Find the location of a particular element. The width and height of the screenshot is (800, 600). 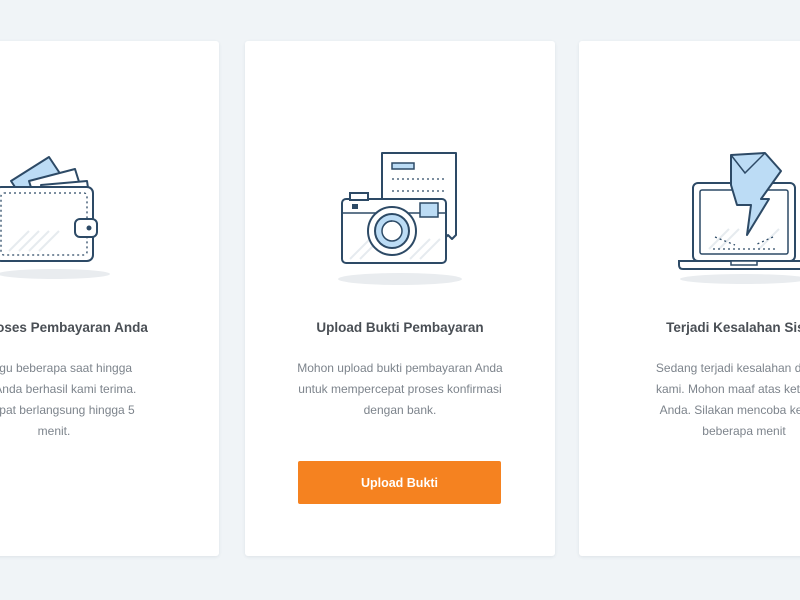

description-line: kami. Mohon maaf atas ketidak n is located at coordinates (727, 389).